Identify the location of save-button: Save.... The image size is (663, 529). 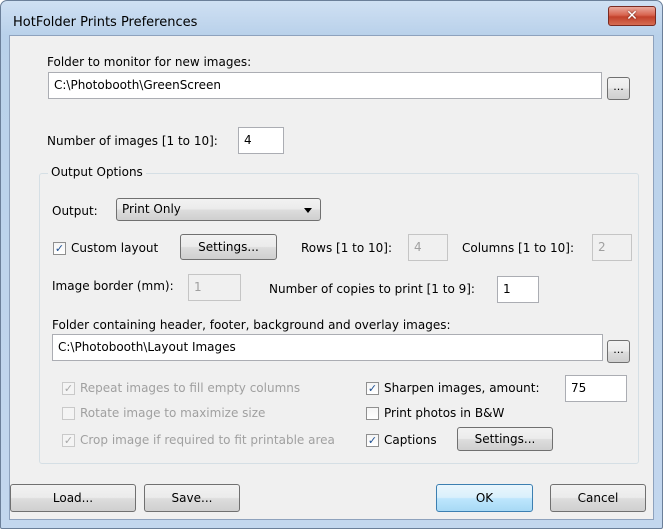
(192, 498).